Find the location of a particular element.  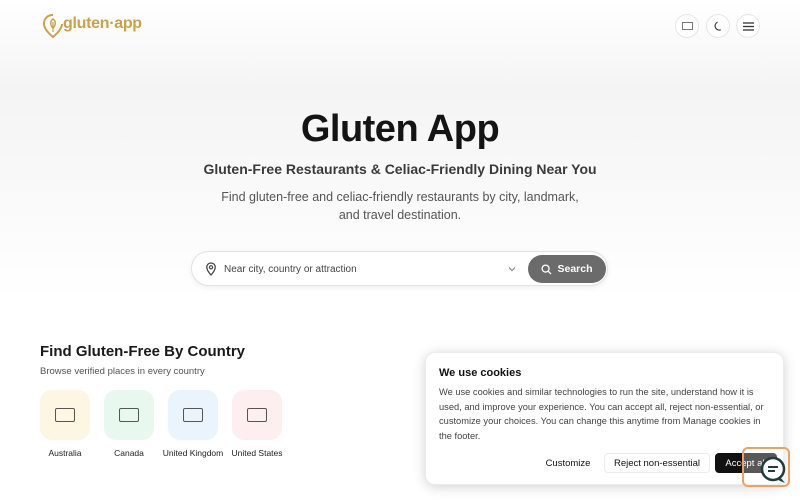

countries-section-subtitle: Browse verified places in every country is located at coordinates (122, 371).